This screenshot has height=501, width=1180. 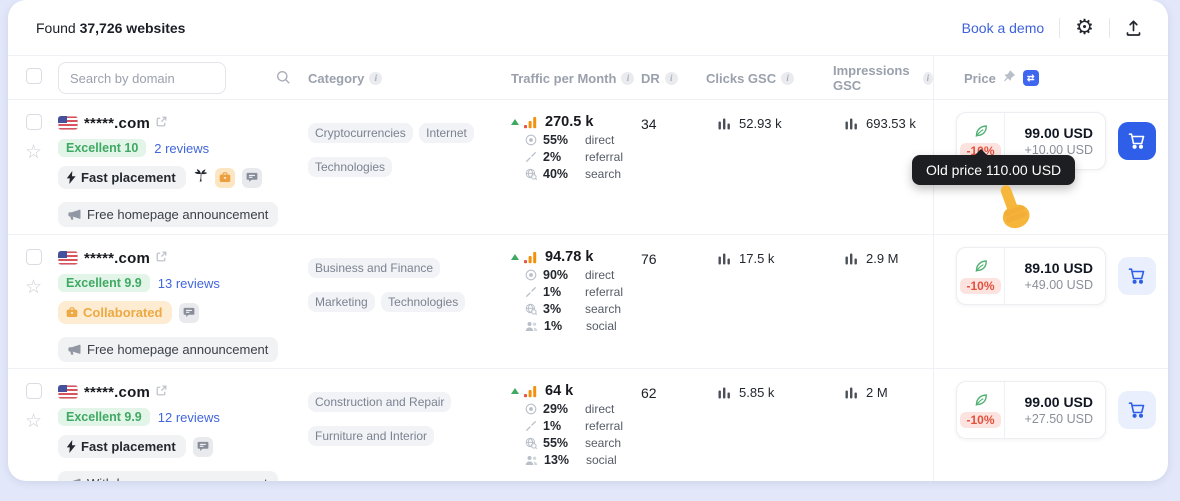 What do you see at coordinates (530, 122) in the screenshot?
I see `traffic-bars-icon` at bounding box center [530, 122].